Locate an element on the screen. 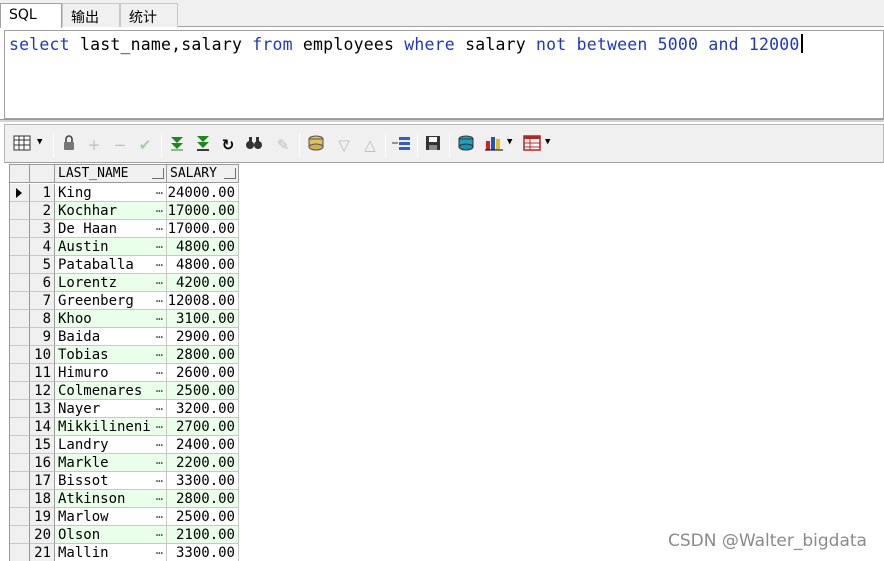 The width and height of the screenshot is (884, 561). export-icon is located at coordinates (466, 145).